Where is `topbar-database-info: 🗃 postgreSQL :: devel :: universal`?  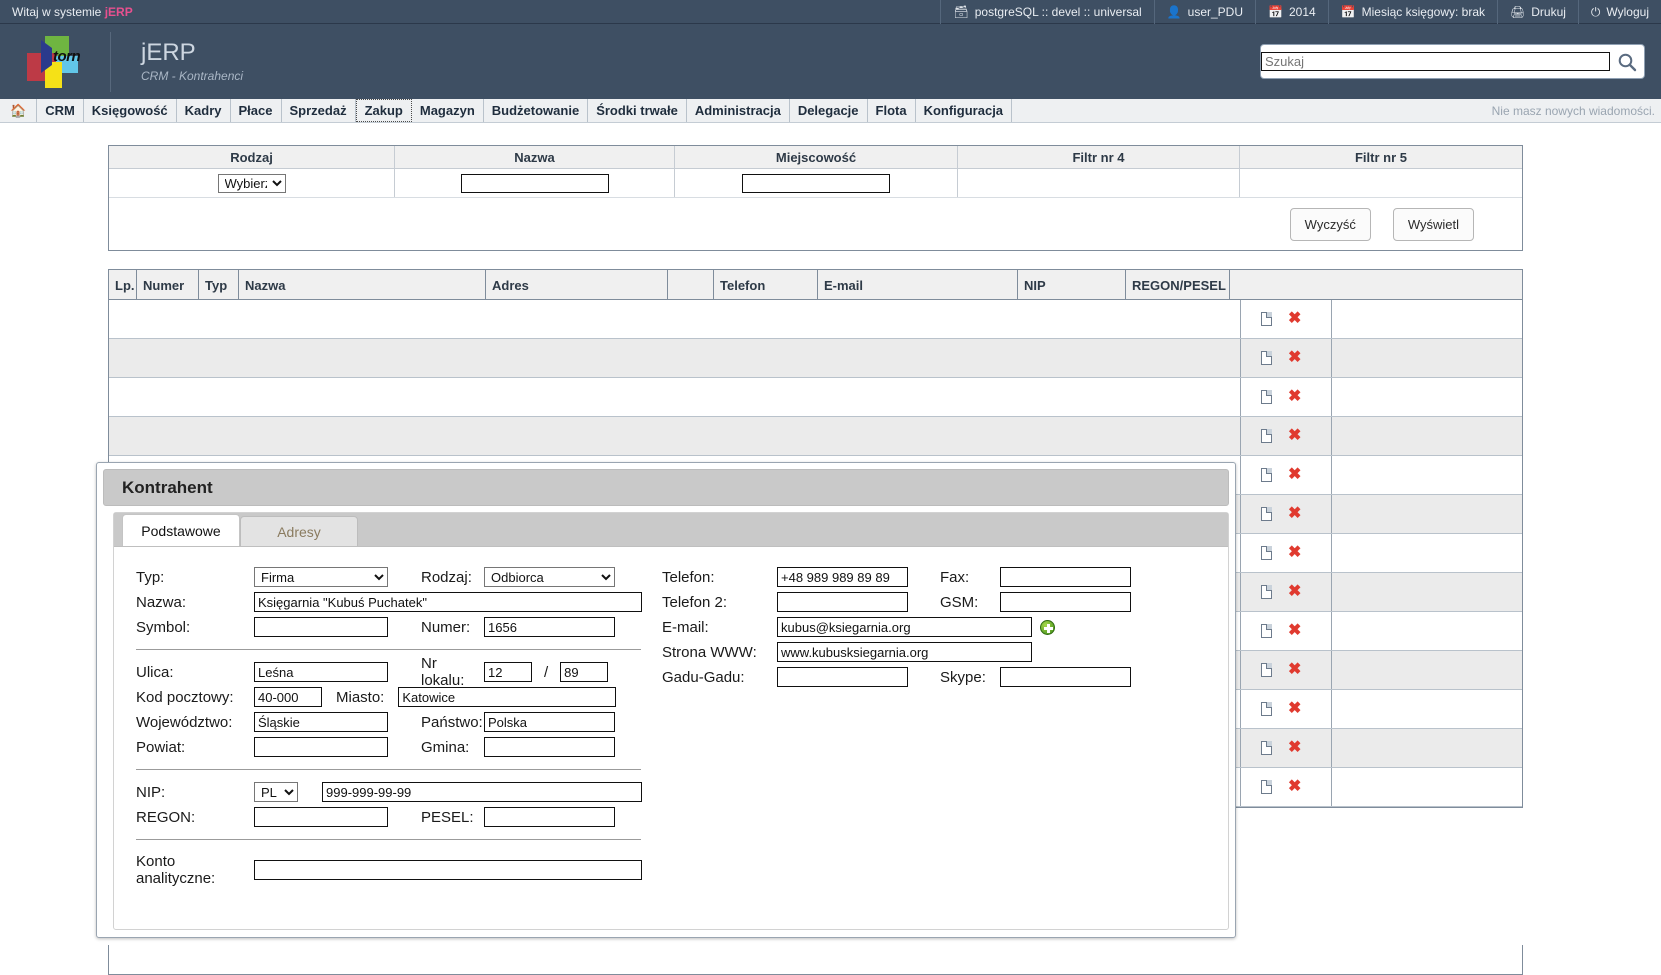 topbar-database-info: 🗃 postgreSQL :: devel :: universal is located at coordinates (1046, 12).